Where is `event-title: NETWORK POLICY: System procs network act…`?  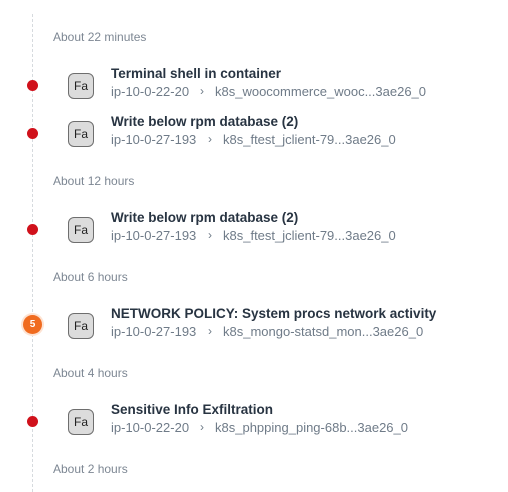 event-title: NETWORK POLICY: System procs network act… is located at coordinates (273, 313).